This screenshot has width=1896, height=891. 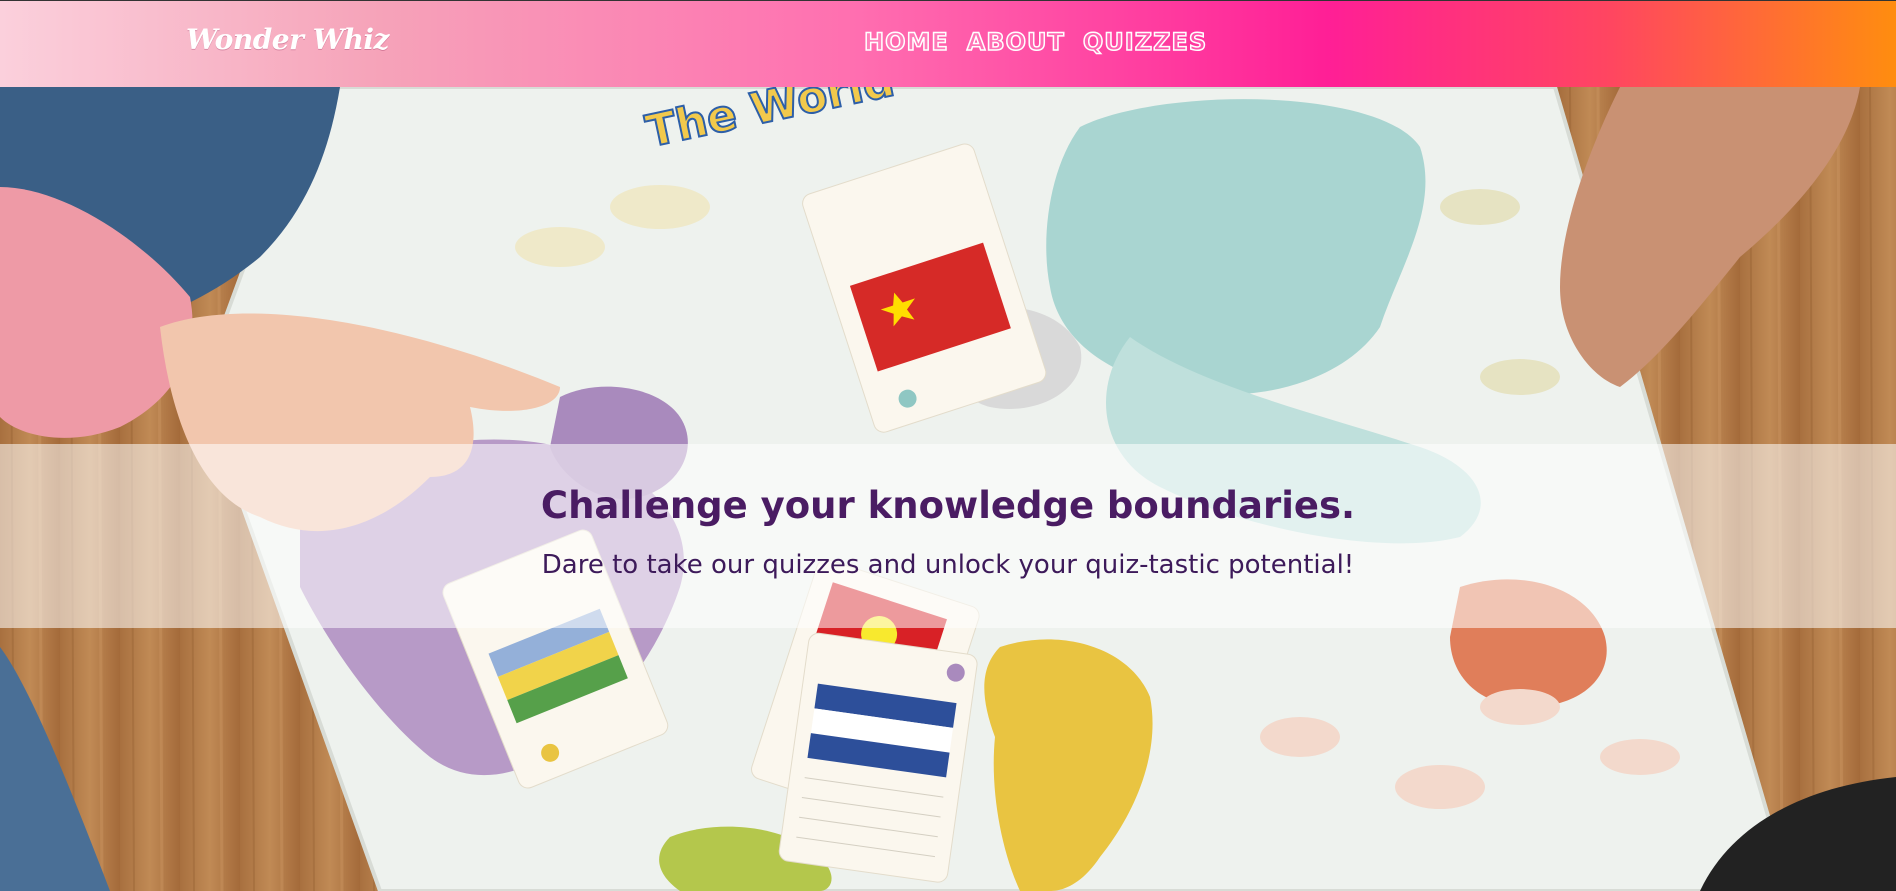 I want to click on brand-logo: Wonder Whiz, so click(x=287, y=39).